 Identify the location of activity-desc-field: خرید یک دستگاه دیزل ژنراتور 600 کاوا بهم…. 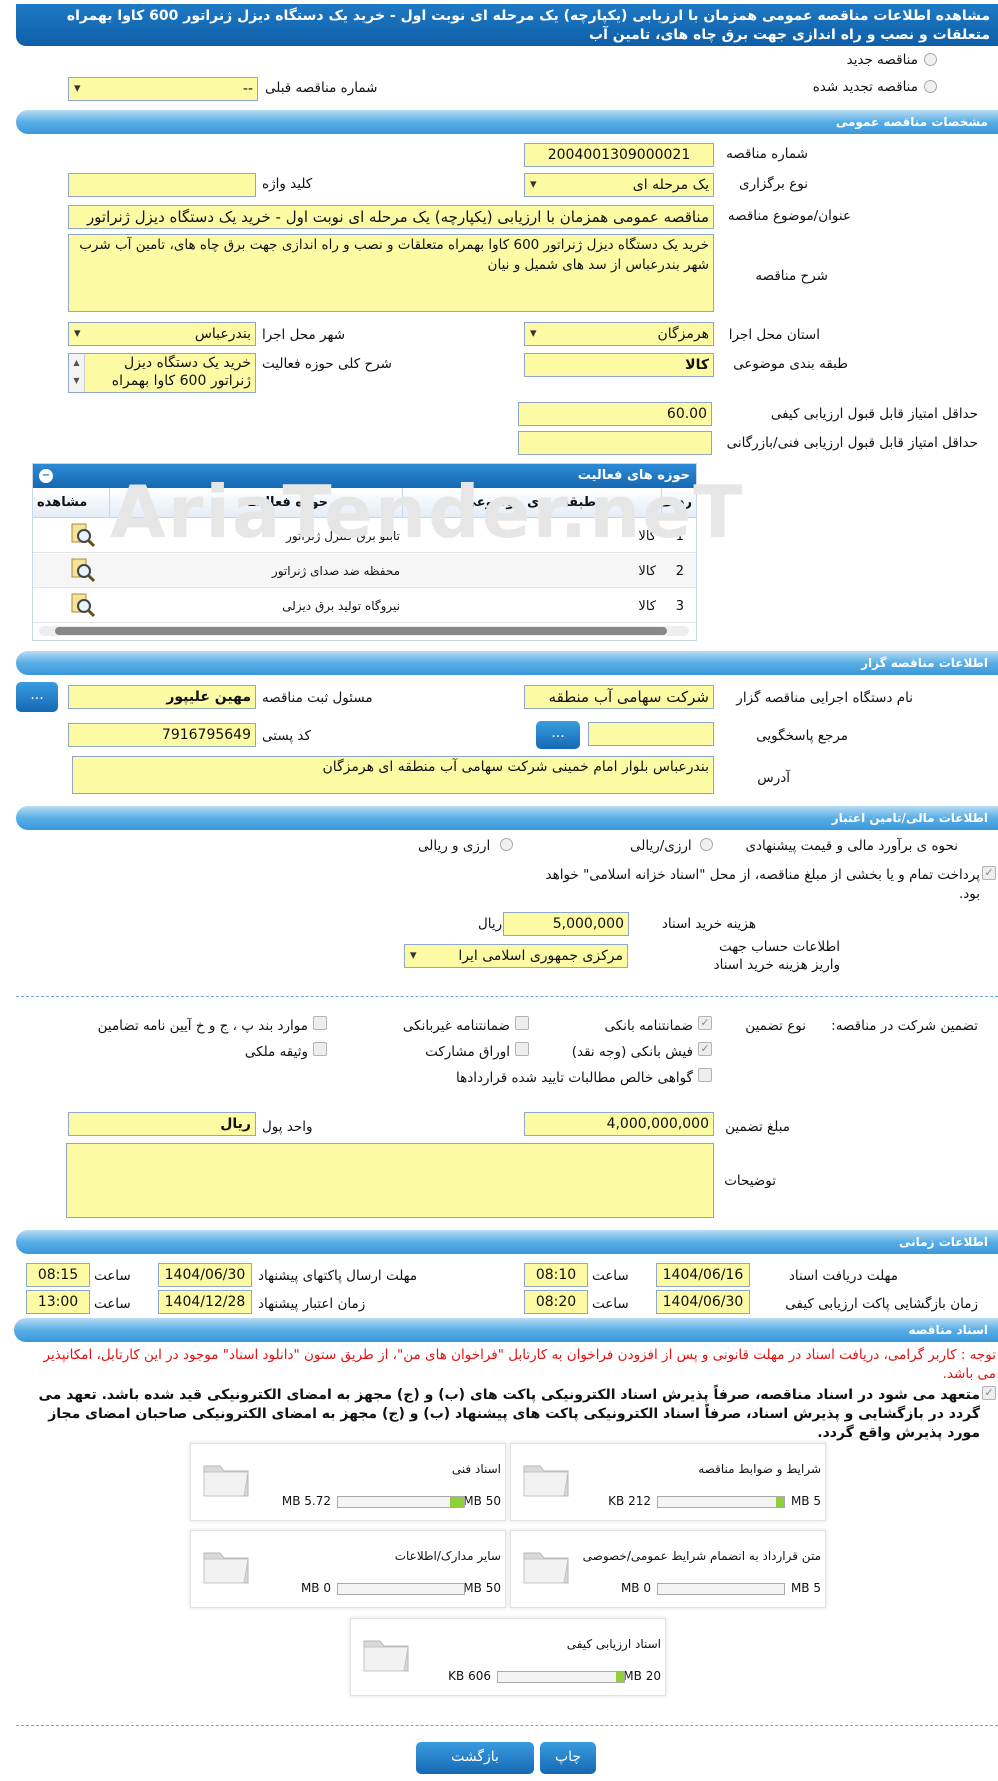
(162, 373).